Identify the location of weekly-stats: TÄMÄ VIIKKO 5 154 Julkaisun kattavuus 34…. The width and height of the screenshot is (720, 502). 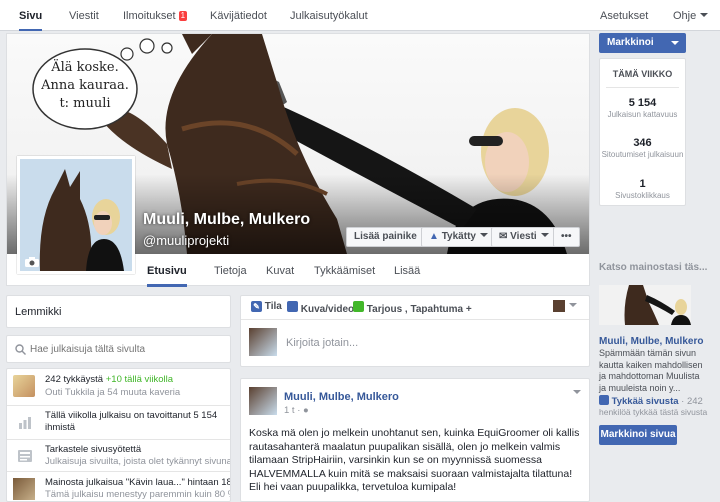
(642, 132).